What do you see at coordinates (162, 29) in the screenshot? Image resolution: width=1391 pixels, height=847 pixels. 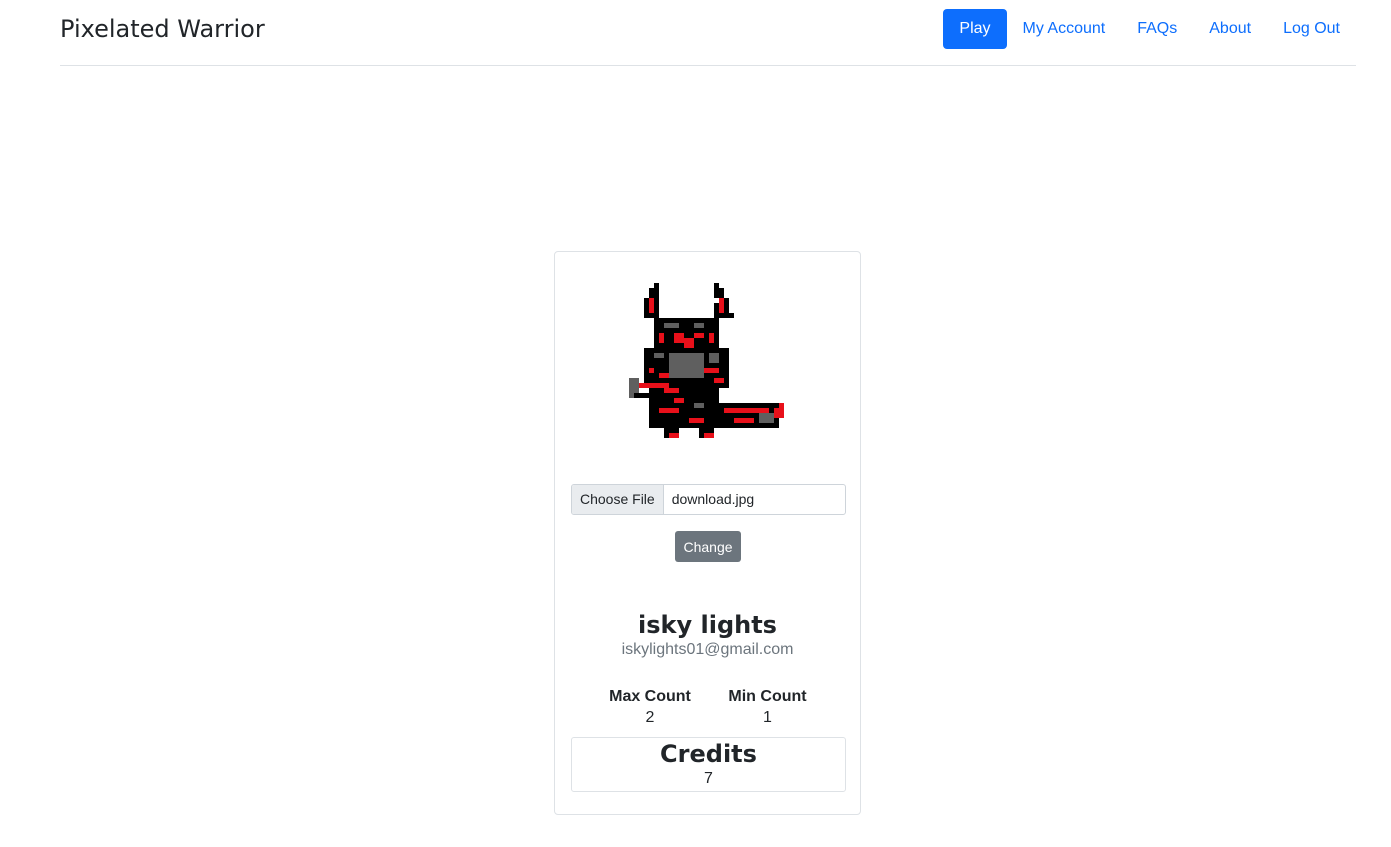 I see `brand-title: Pixelated Warrior` at bounding box center [162, 29].